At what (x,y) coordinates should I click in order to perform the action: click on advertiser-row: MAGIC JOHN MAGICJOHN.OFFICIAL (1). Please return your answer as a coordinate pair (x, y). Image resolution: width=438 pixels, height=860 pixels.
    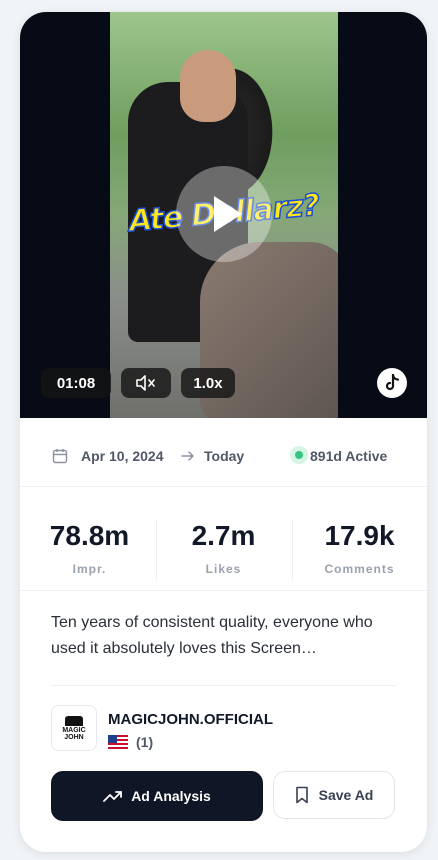
    Looking at the image, I should click on (231, 729).